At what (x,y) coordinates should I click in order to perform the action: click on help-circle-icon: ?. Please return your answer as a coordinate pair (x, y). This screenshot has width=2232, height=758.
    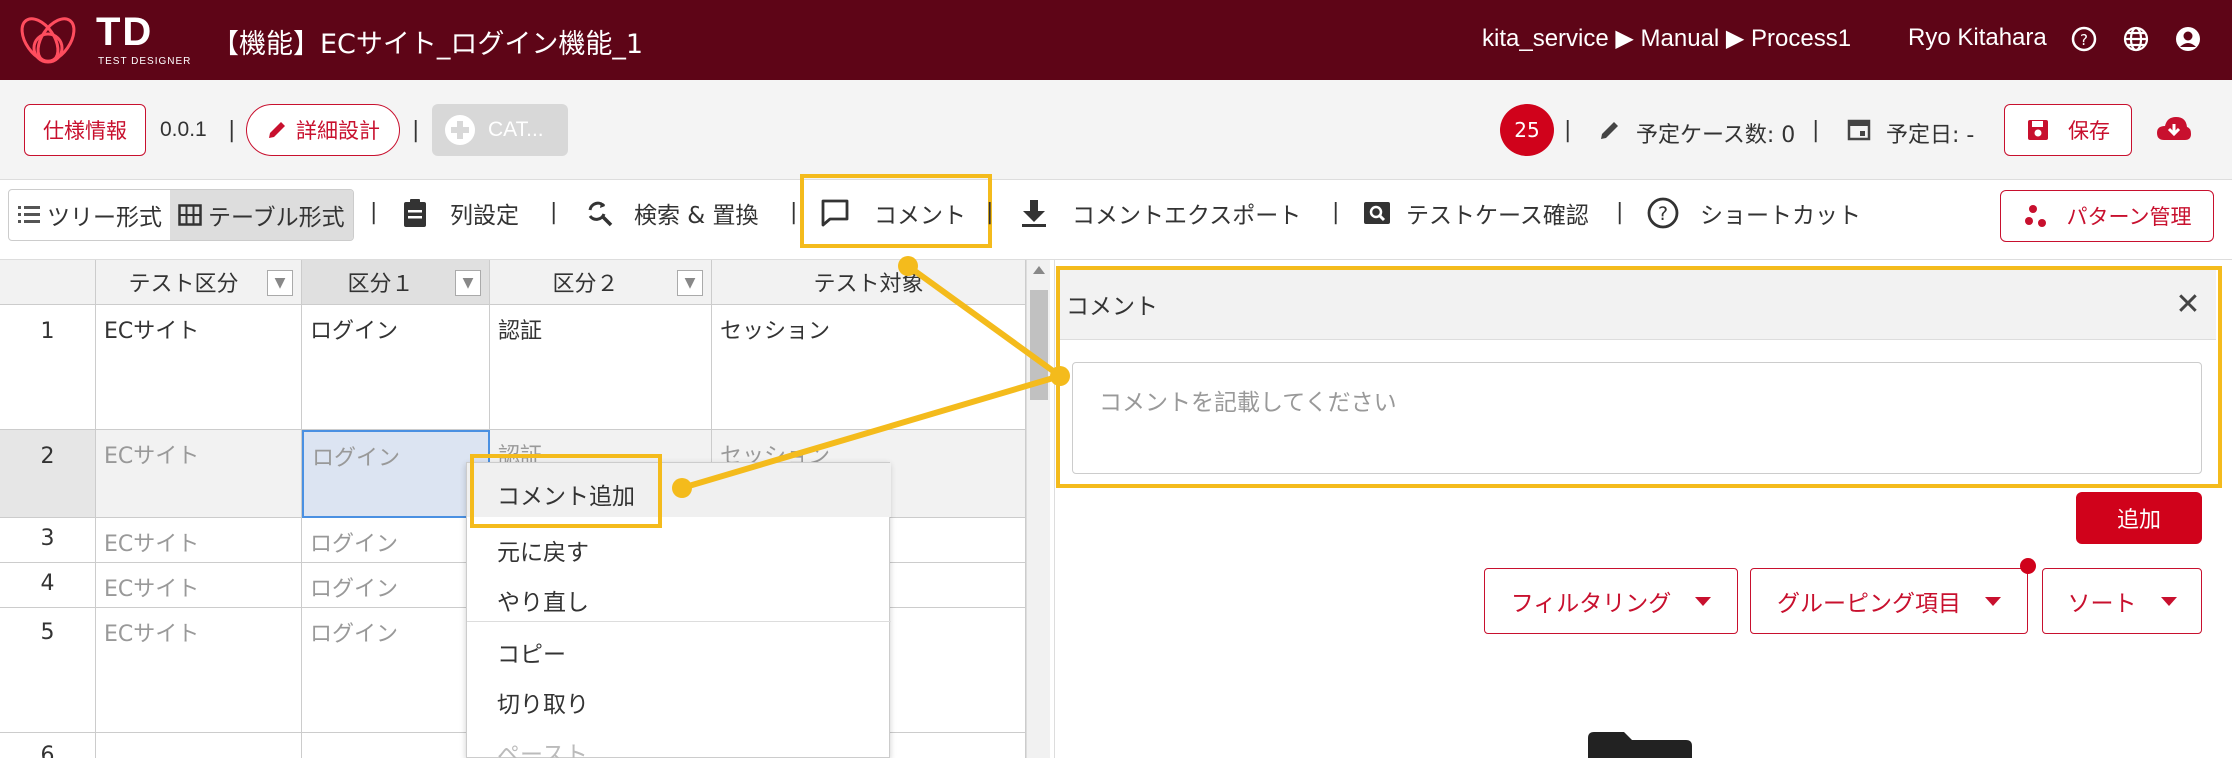
    Looking at the image, I should click on (1663, 213).